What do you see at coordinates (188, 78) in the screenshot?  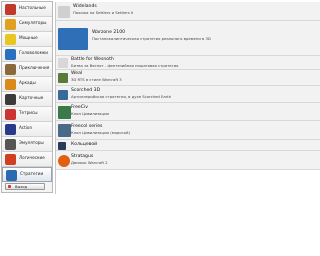 I see `game-row: Weal 3D RTS в стиле Warcraft 3` at bounding box center [188, 78].